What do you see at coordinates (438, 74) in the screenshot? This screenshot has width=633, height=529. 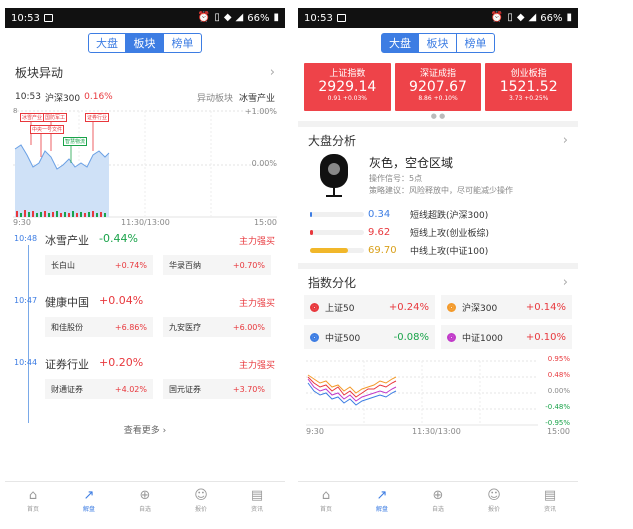 I see `index-name: 深证成指` at bounding box center [438, 74].